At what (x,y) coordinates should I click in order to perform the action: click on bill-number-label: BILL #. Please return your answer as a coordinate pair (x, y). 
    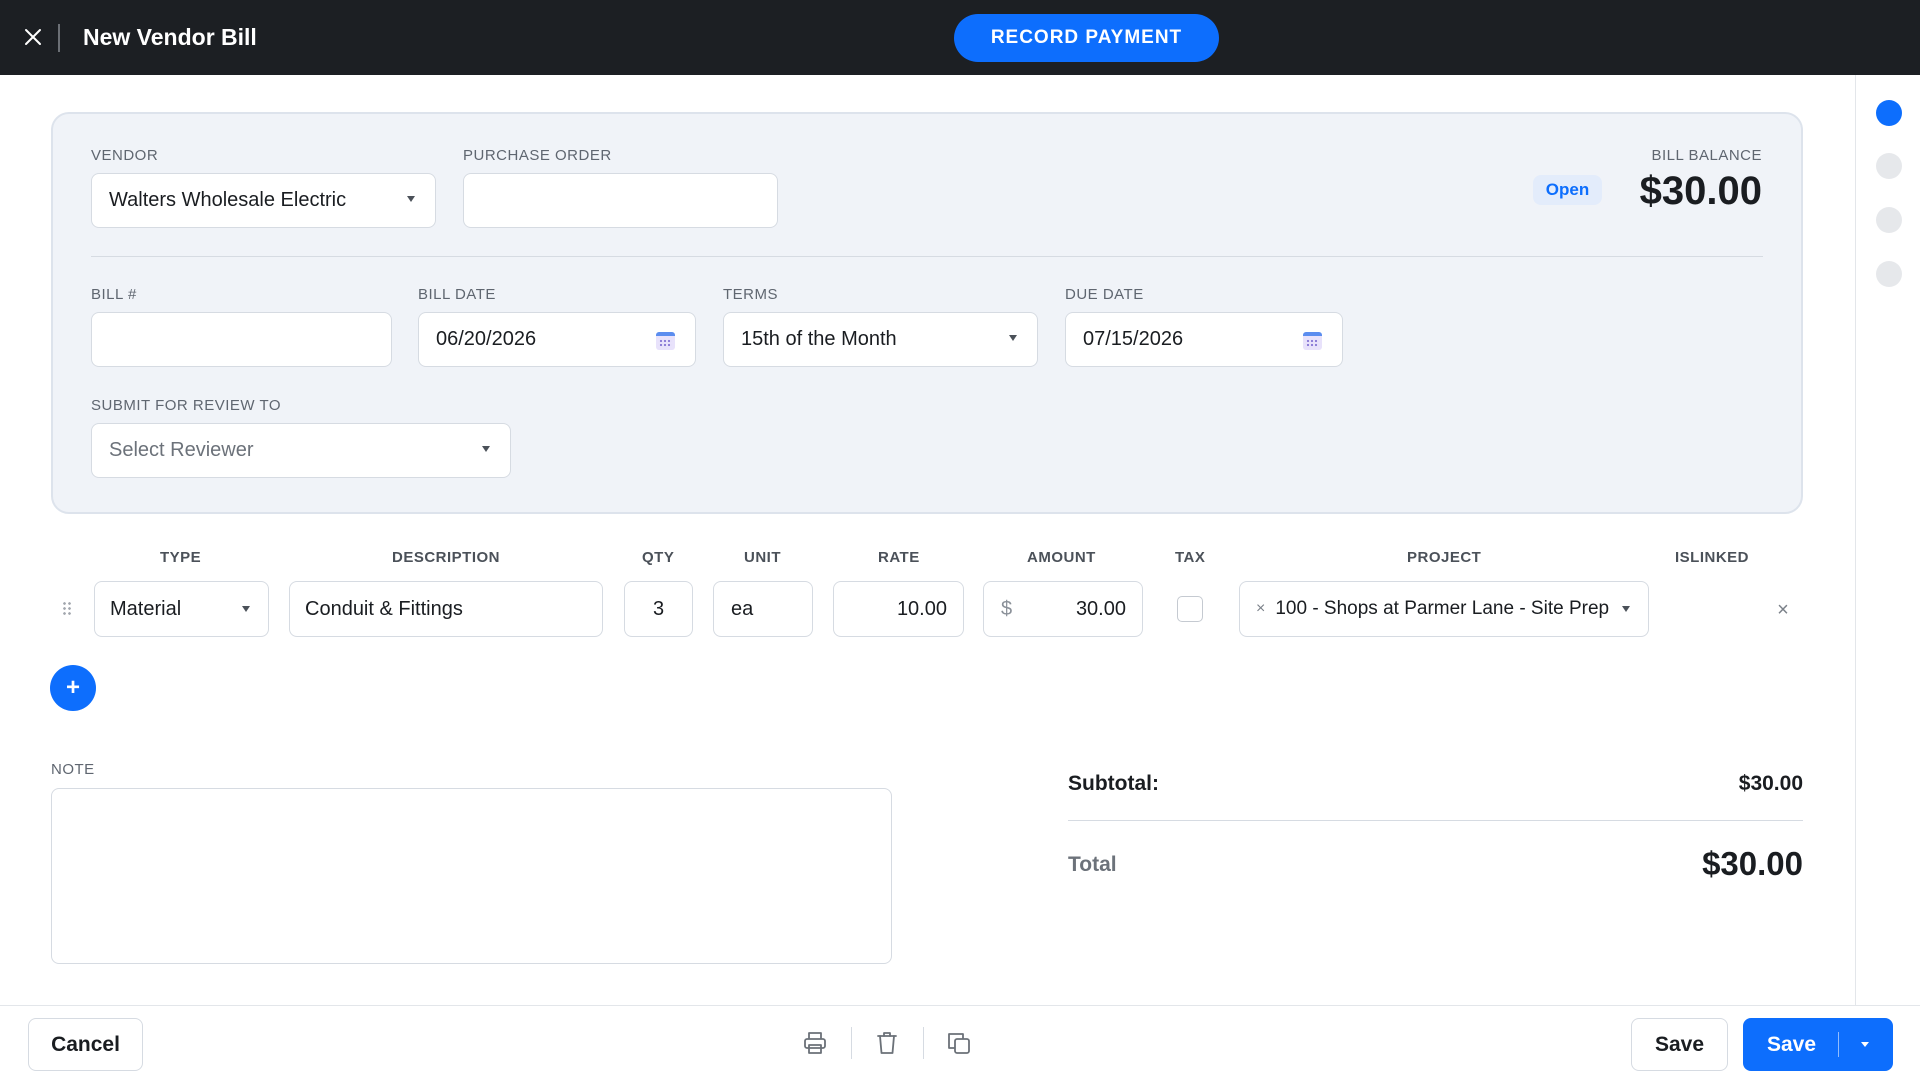
    Looking at the image, I should click on (114, 294).